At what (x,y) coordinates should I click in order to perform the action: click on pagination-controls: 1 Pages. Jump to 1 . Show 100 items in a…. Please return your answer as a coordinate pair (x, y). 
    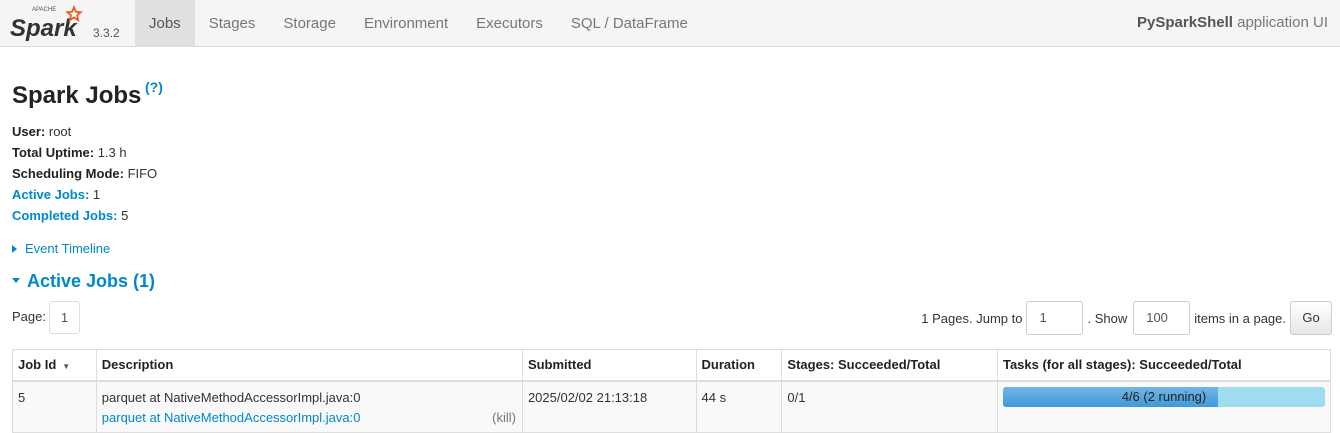
    Looking at the image, I should click on (1126, 318).